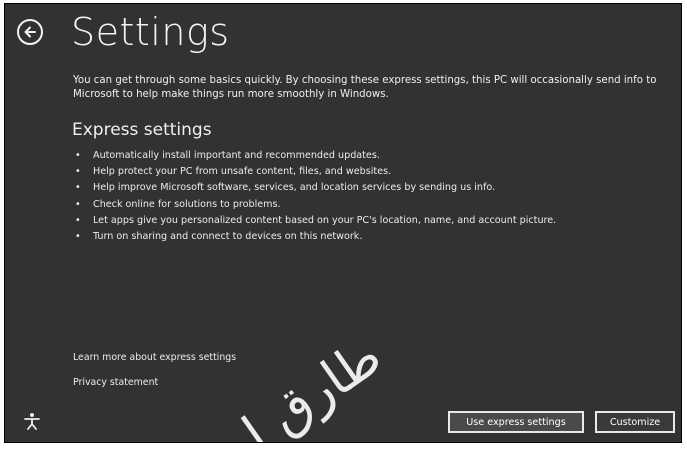  I want to click on customize-button: Customize, so click(635, 422).